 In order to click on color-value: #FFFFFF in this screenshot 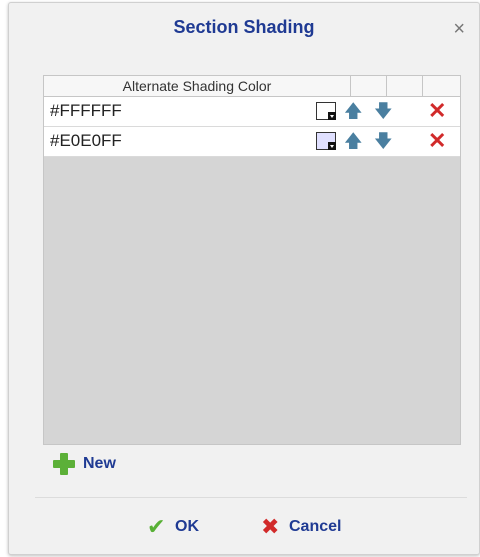, I will do `click(86, 111)`.